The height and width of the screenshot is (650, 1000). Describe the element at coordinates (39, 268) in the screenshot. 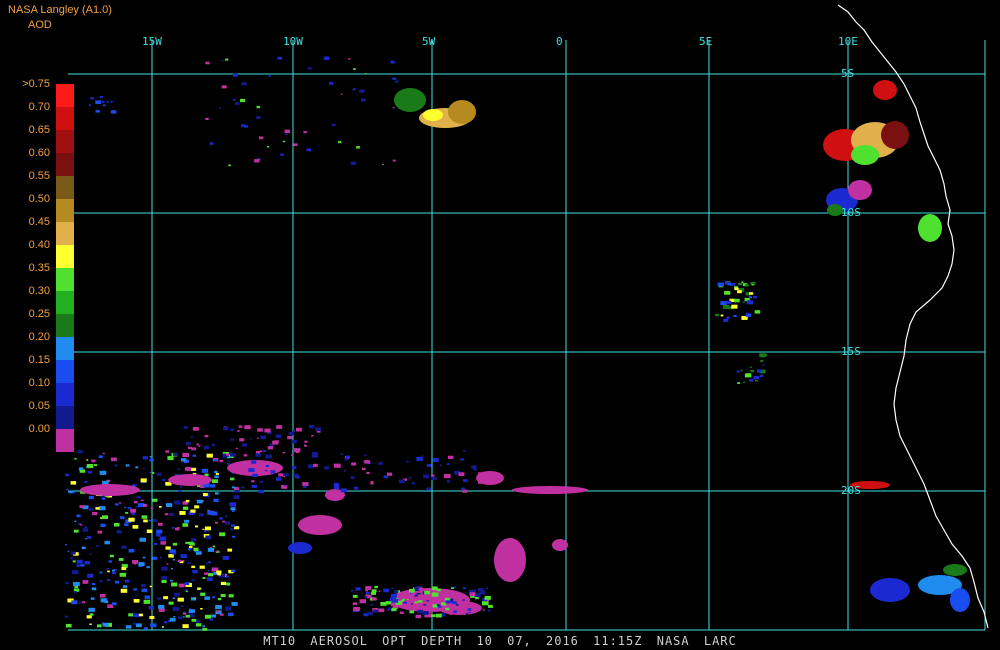

I see `legend-label: 0.35` at that location.